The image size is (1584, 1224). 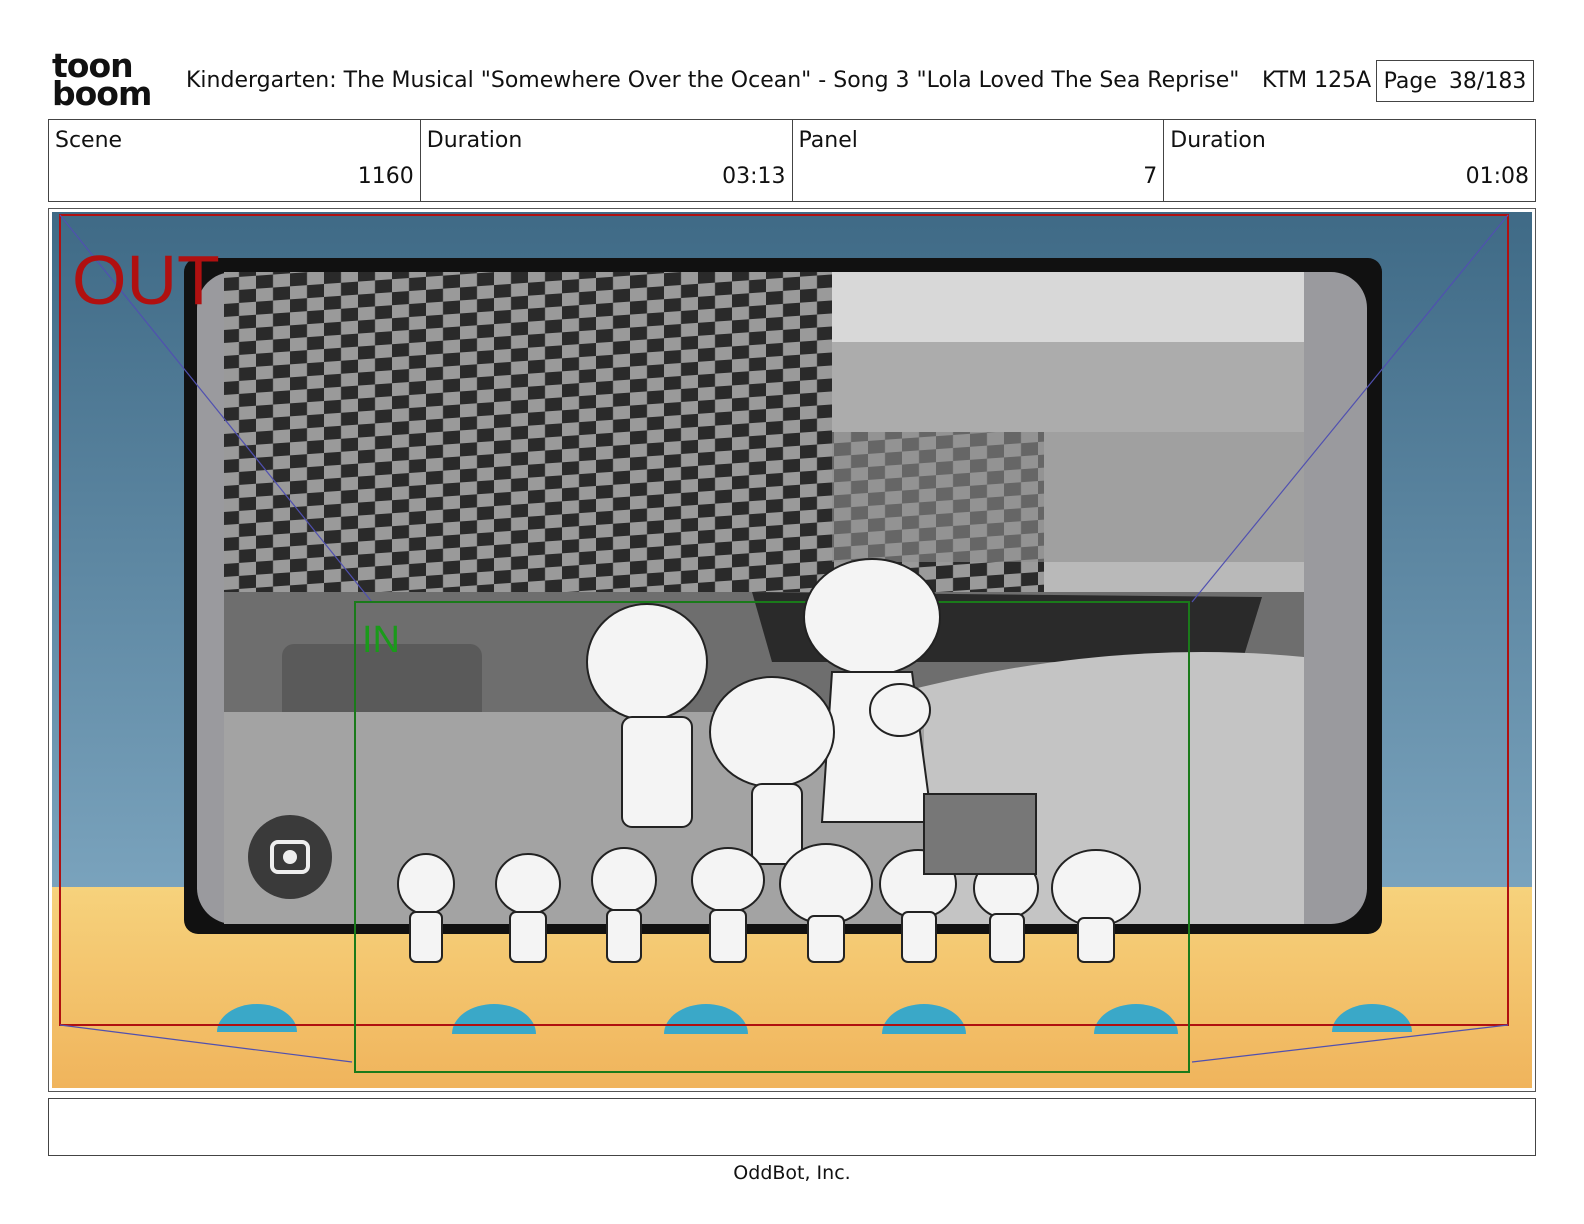 What do you see at coordinates (647, 662) in the screenshot?
I see `boy-head` at bounding box center [647, 662].